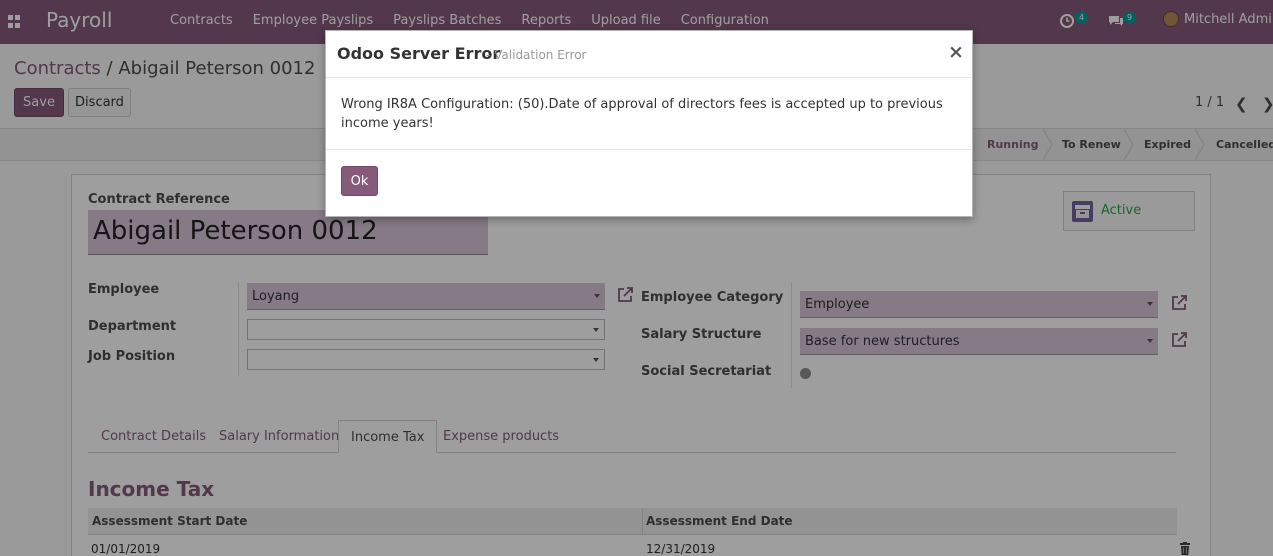  What do you see at coordinates (359, 181) in the screenshot?
I see `ok-button: Ok` at bounding box center [359, 181].